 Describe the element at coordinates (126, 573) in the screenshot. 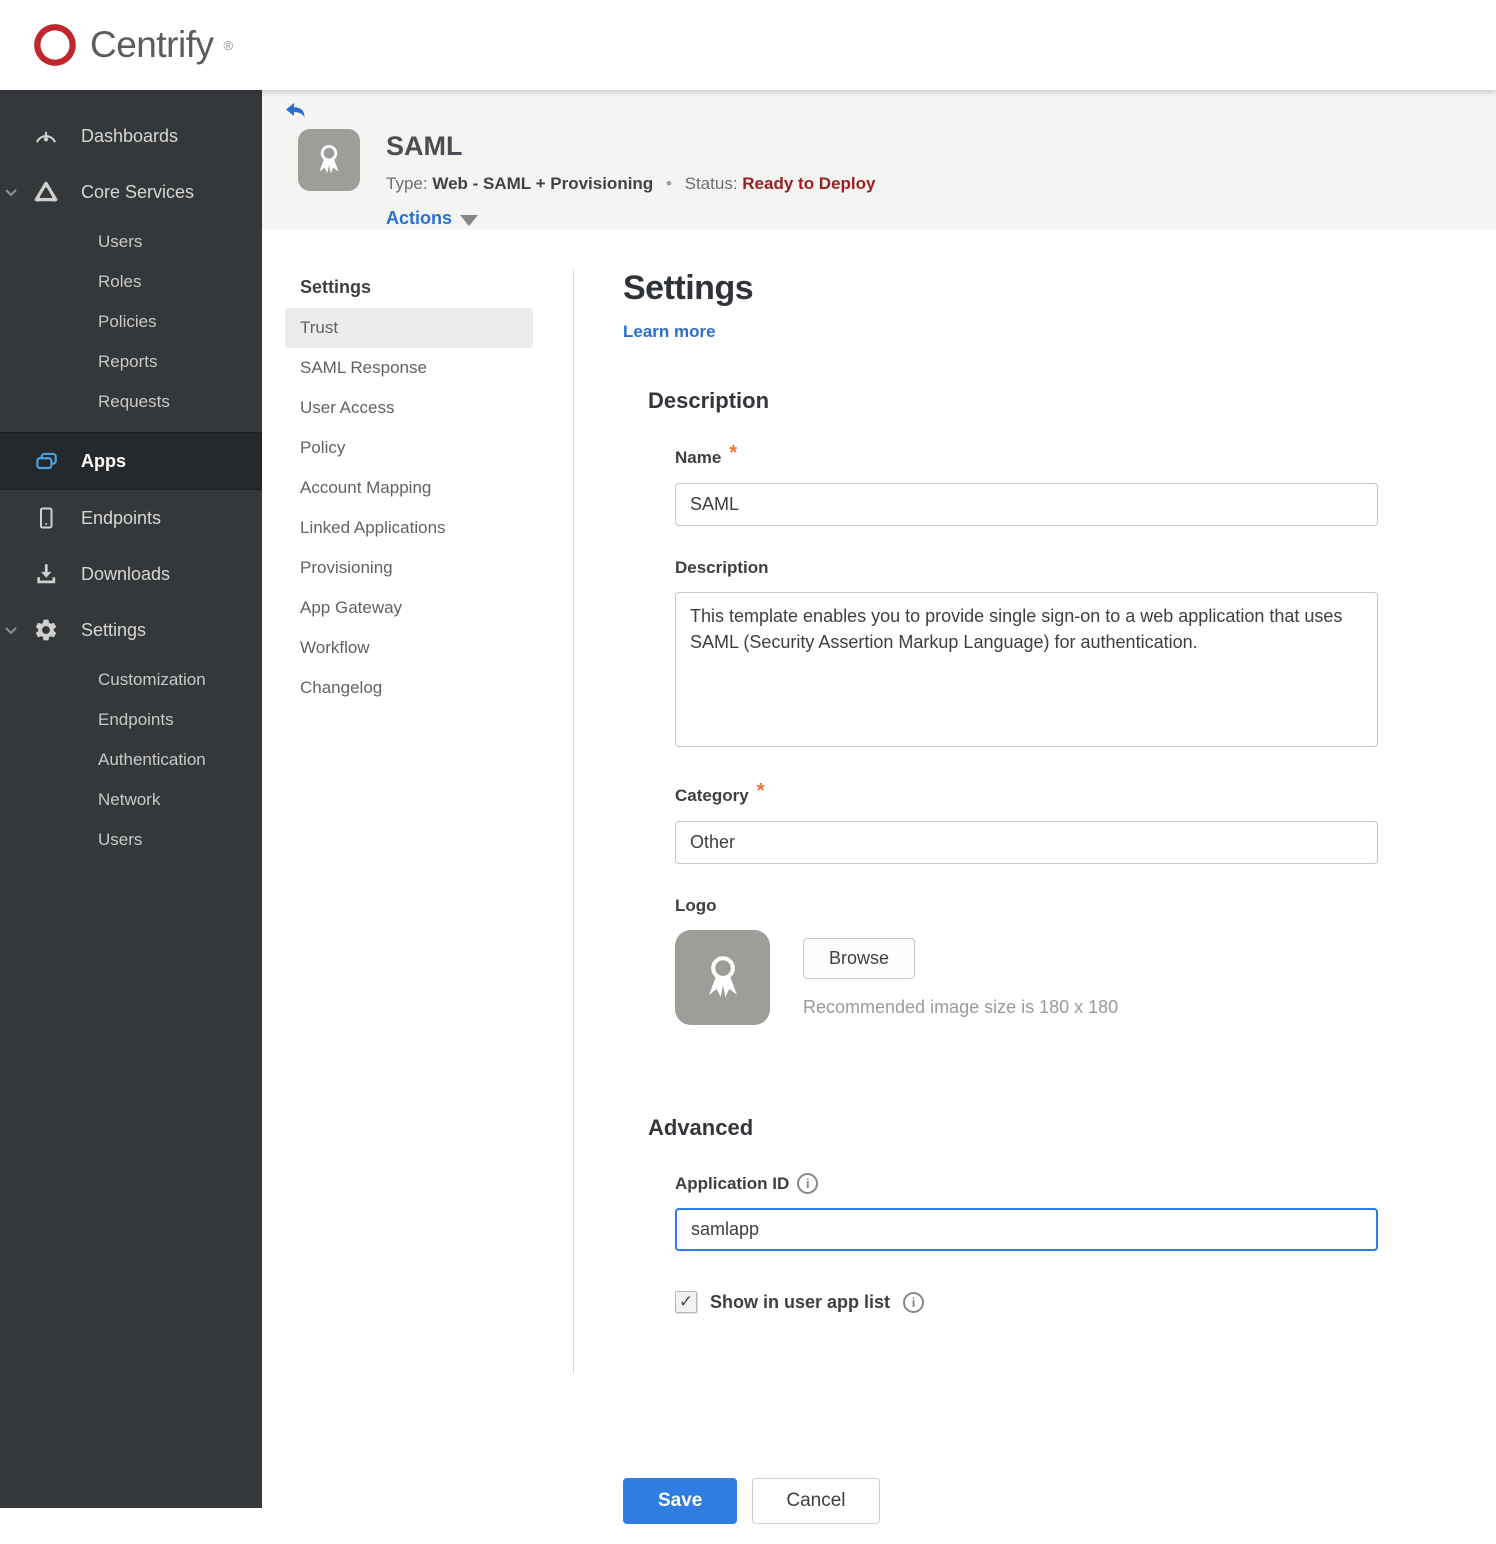

I see `sidebar-item-label: Downloads` at that location.